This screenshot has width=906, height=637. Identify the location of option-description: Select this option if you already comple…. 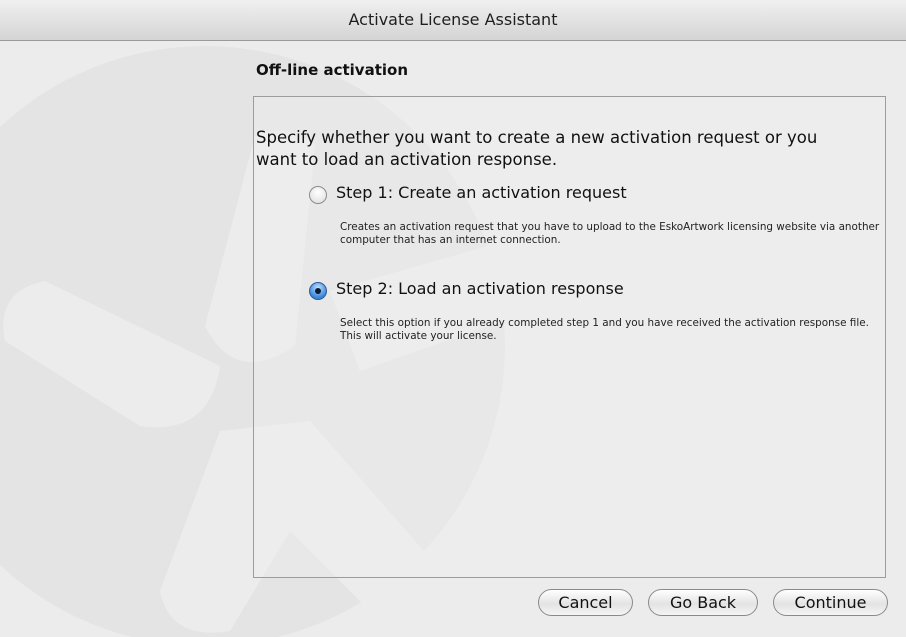
(604, 329).